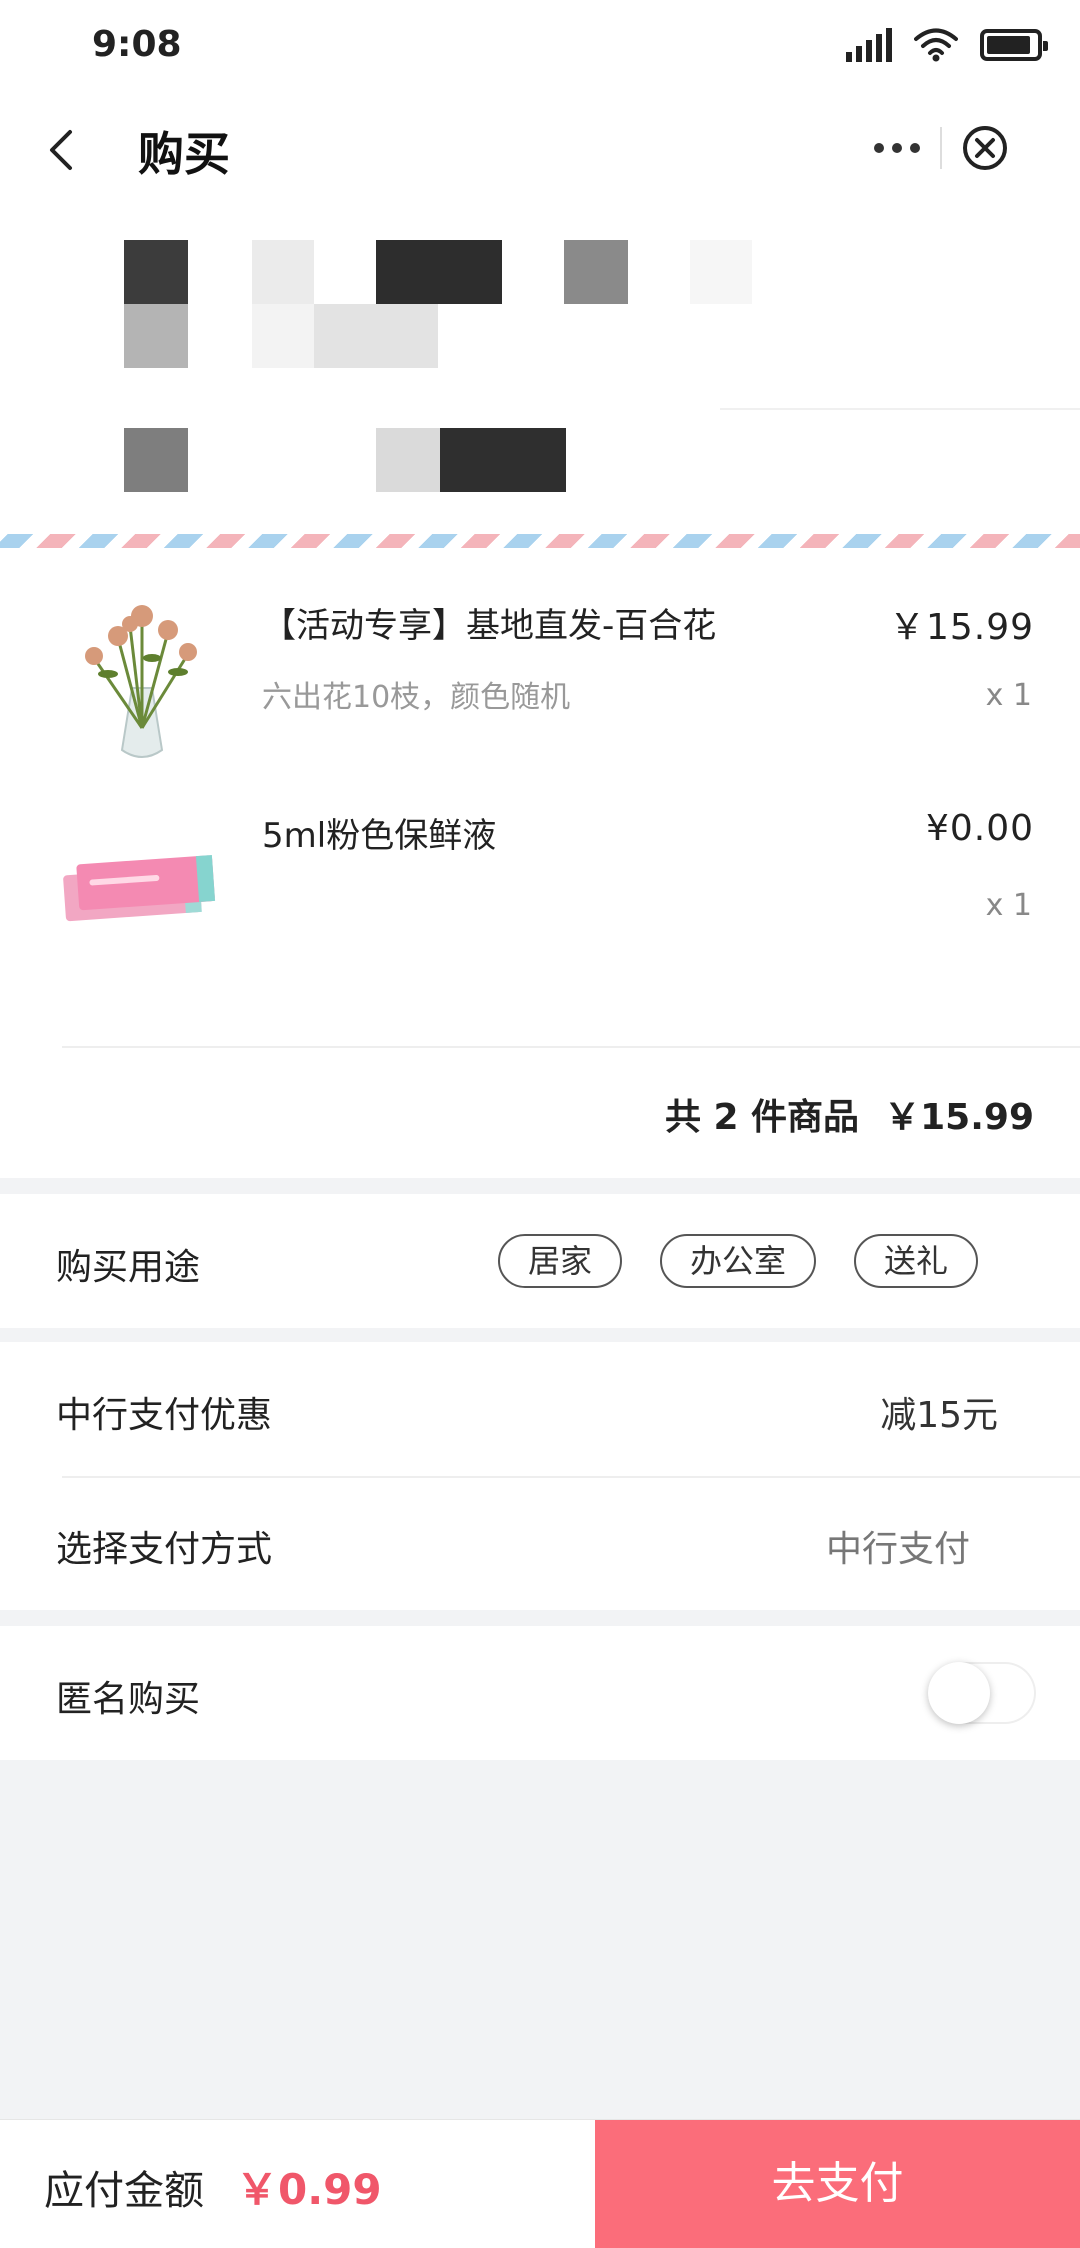  What do you see at coordinates (540, 150) in the screenshot?
I see `nav-bar: 购买` at bounding box center [540, 150].